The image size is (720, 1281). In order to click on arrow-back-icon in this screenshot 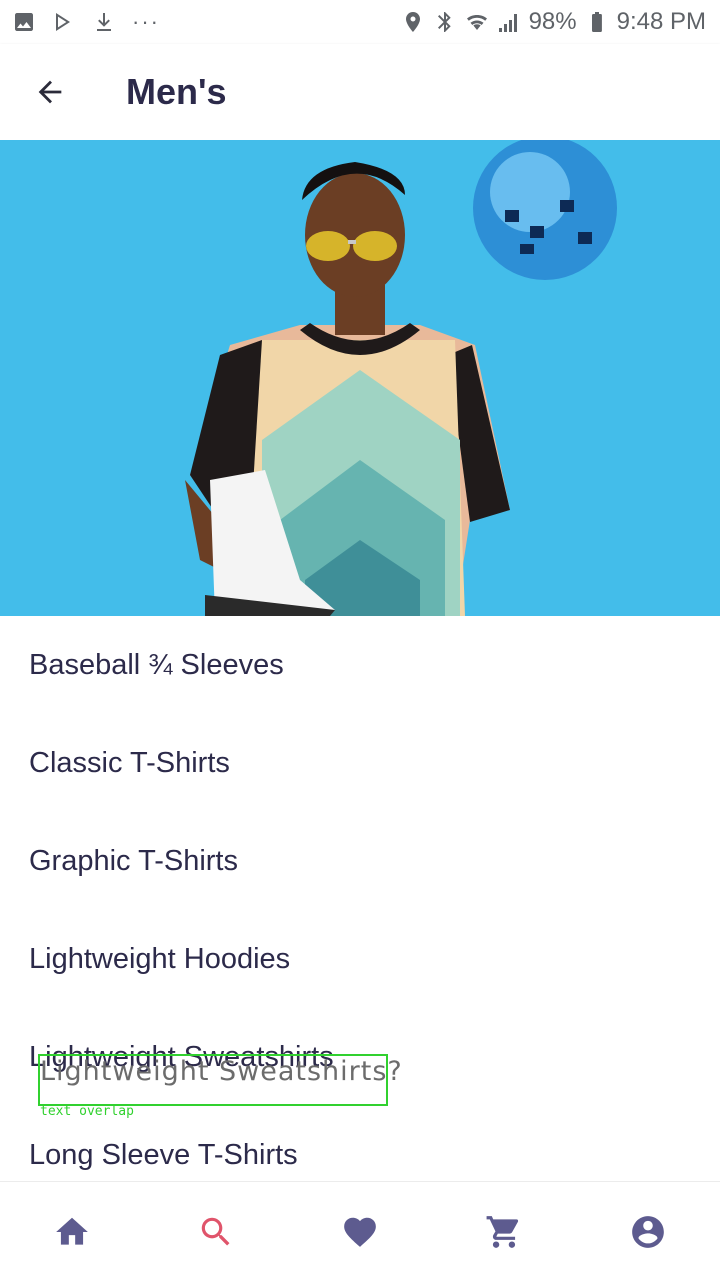, I will do `click(50, 92)`.